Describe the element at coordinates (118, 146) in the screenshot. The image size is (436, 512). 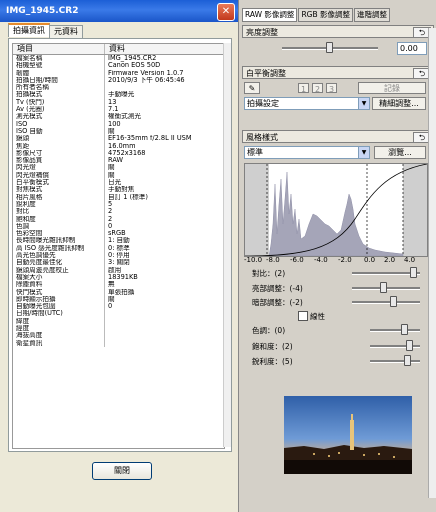
I see `table-row: 焦距 16.0mm` at that location.